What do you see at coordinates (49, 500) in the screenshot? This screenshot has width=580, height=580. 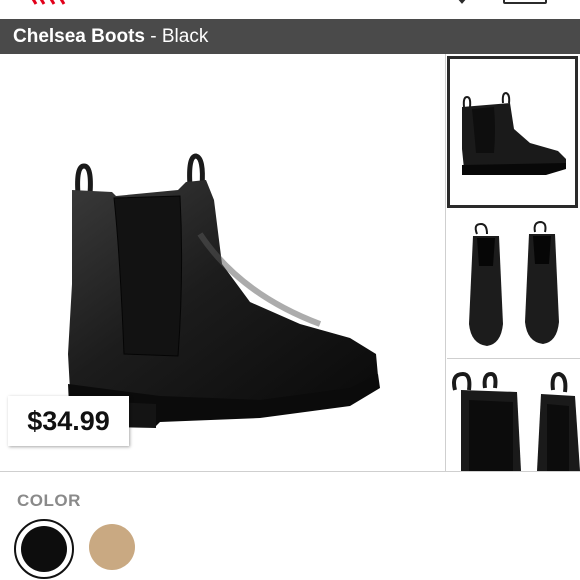 I see `color-section-label: COLOR` at bounding box center [49, 500].